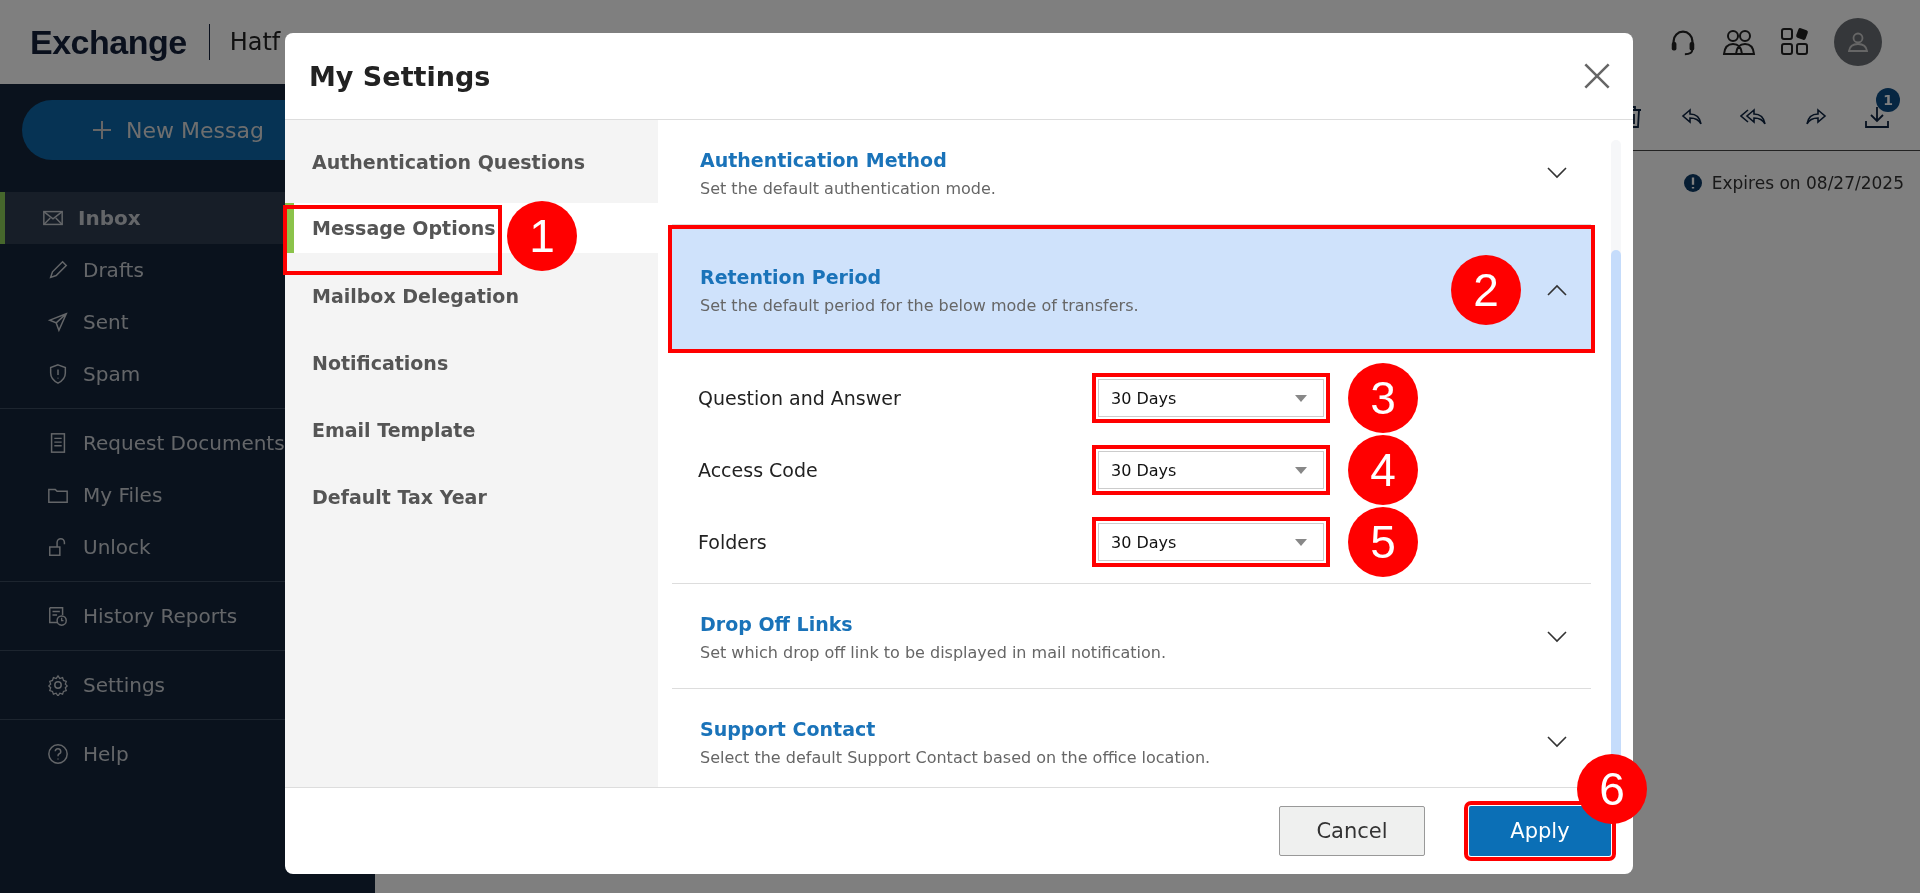 This screenshot has width=1920, height=893. What do you see at coordinates (1131, 636) in the screenshot?
I see `accordion-header: Drop Off Links Set which drop off link to be displayed in mail notification.` at bounding box center [1131, 636].